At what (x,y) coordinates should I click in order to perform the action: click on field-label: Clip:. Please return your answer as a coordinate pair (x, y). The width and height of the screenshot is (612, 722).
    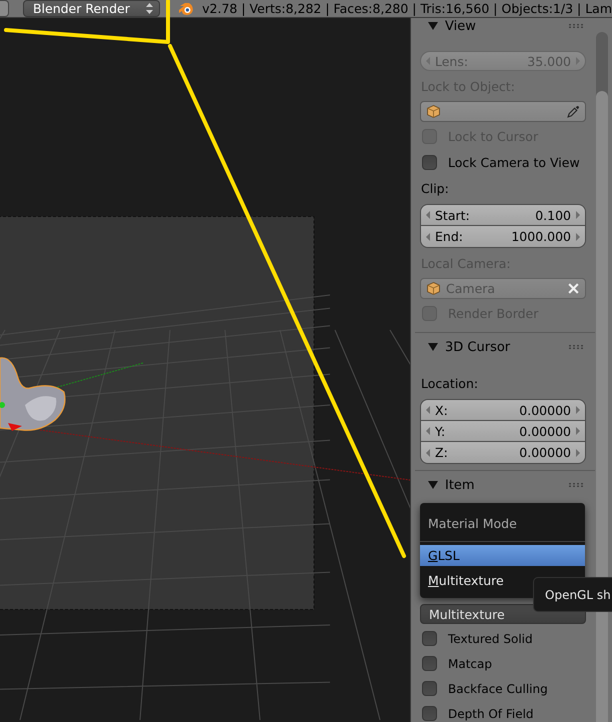
    Looking at the image, I should click on (434, 188).